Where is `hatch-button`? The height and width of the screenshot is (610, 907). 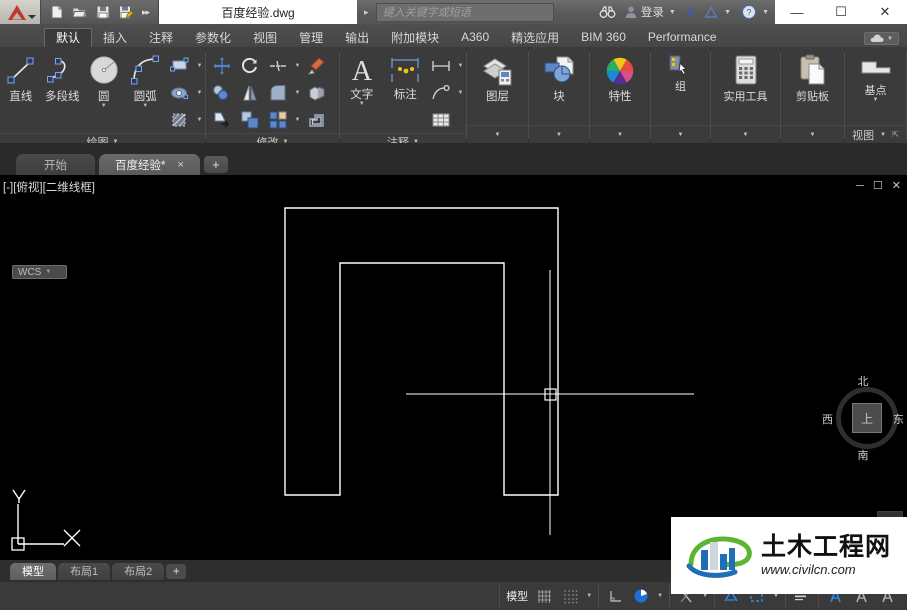
hatch-button is located at coordinates (180, 93).